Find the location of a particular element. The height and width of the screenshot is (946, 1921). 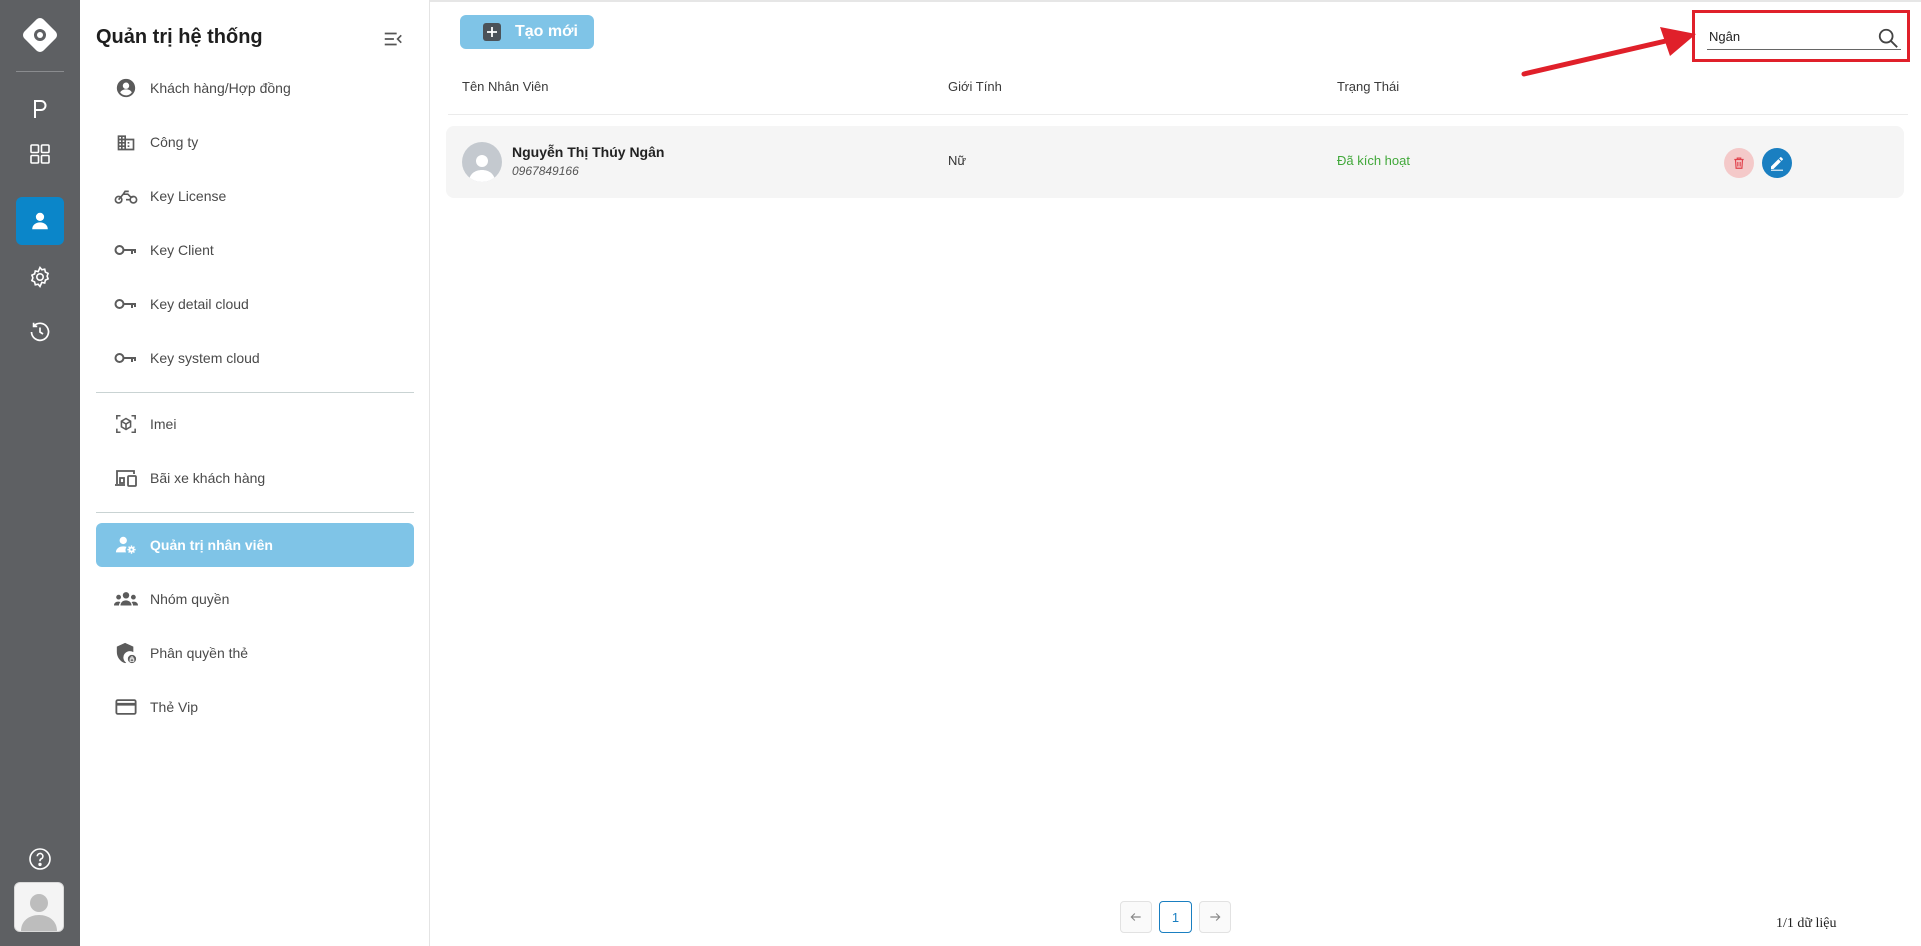

dashboard-grid-icon is located at coordinates (40, 154).